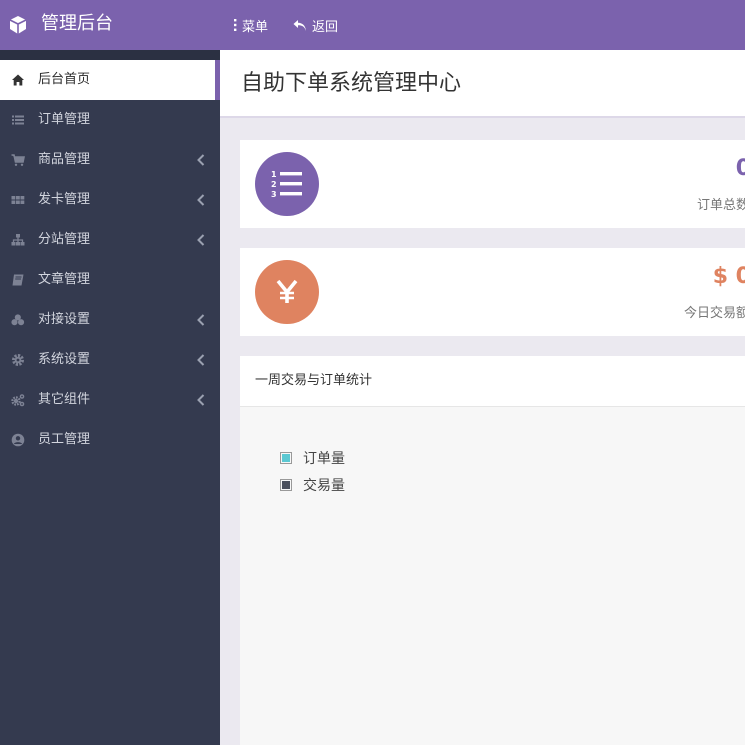 The height and width of the screenshot is (745, 745). Describe the element at coordinates (110, 440) in the screenshot. I see `sidebar-item-staff: 员工管理` at that location.